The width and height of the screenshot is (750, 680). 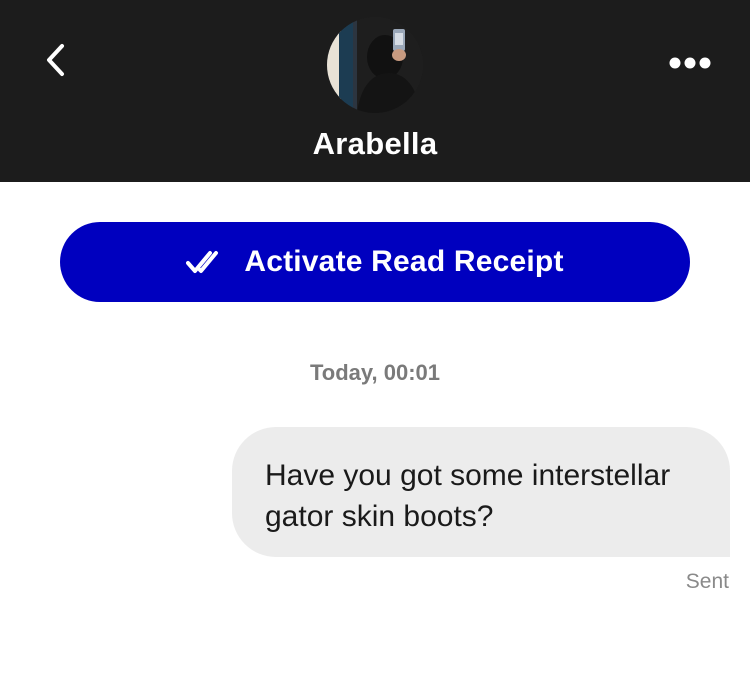 I want to click on avatar-image, so click(x=375, y=65).